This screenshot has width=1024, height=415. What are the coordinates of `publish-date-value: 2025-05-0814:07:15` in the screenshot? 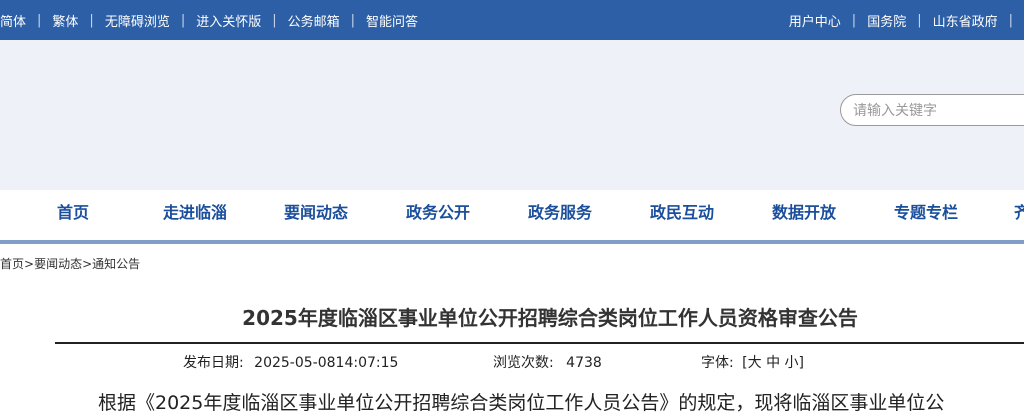 It's located at (326, 363).